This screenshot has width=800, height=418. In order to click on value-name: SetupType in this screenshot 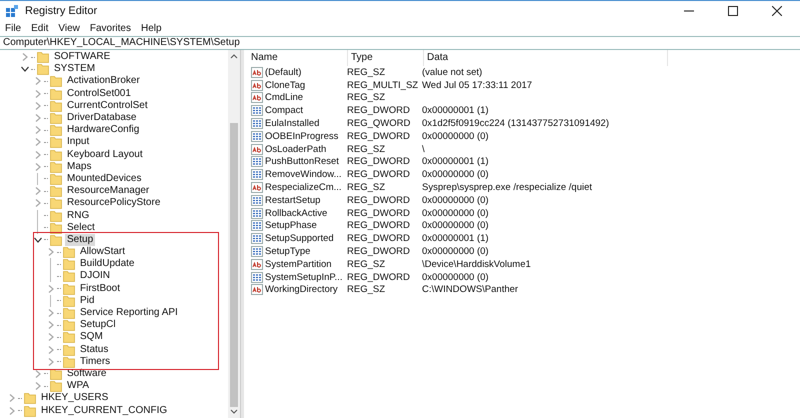, I will do `click(287, 252)`.